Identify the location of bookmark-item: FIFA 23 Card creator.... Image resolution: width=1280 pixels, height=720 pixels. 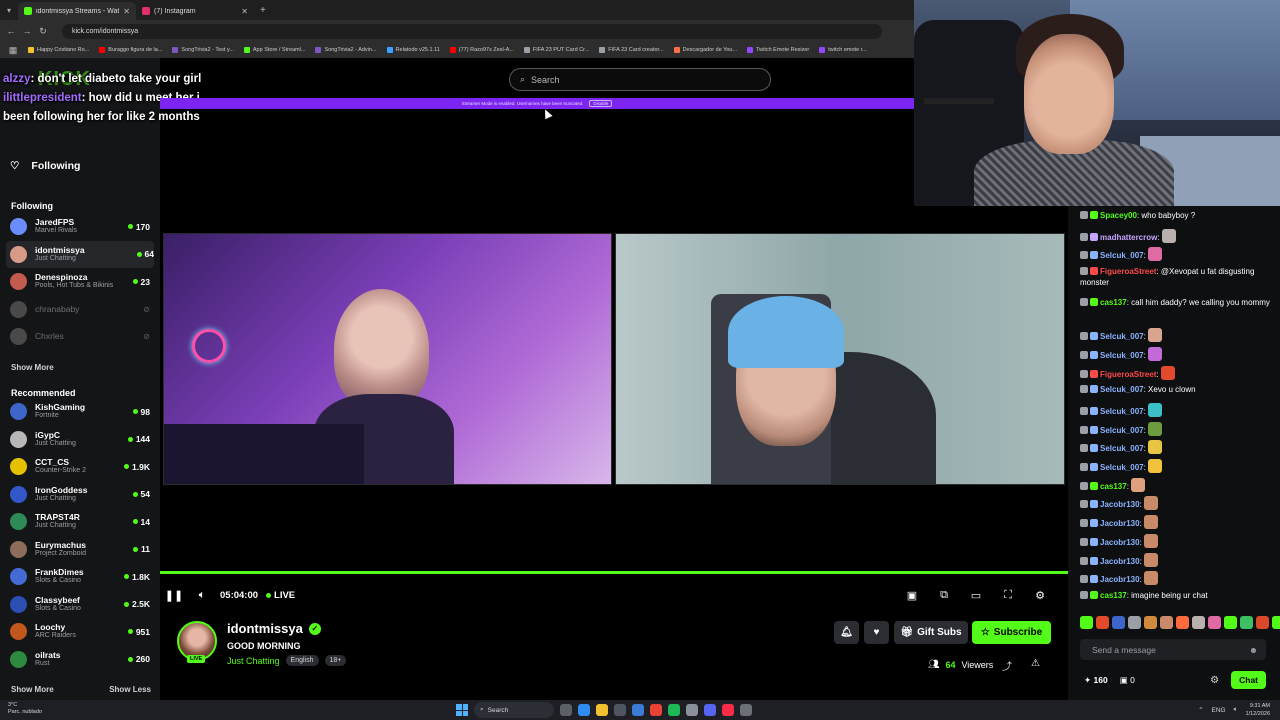
(631, 50).